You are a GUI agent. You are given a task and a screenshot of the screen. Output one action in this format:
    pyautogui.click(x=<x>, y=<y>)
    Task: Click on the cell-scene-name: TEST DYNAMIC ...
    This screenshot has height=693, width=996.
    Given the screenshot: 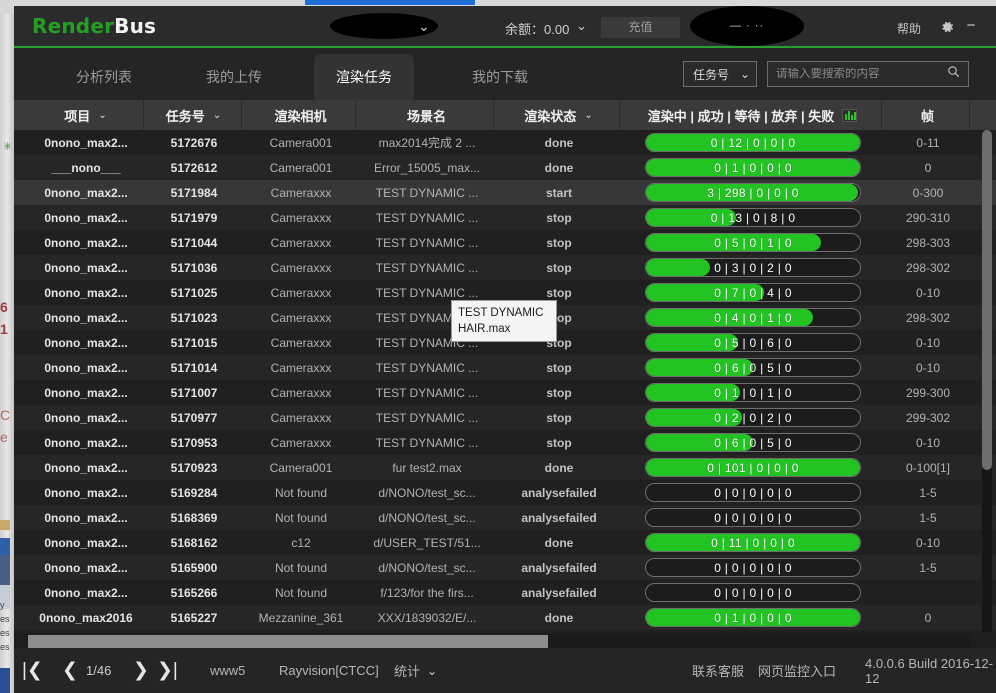 What is the action you would take?
    pyautogui.click(x=427, y=242)
    